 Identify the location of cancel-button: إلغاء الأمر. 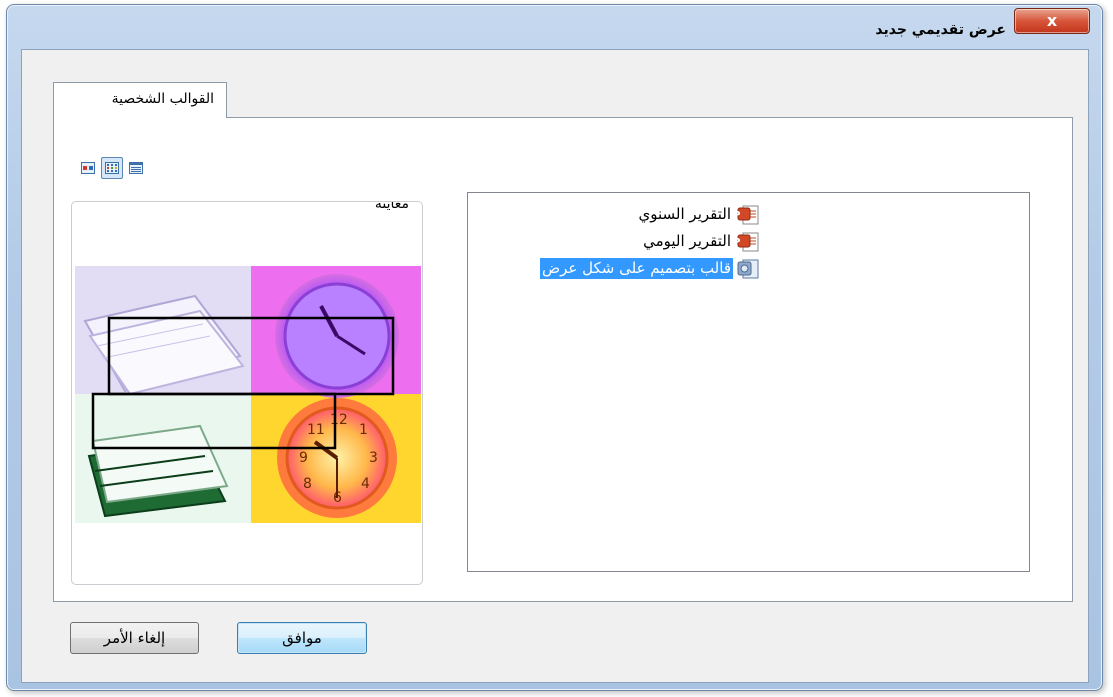
(134, 638).